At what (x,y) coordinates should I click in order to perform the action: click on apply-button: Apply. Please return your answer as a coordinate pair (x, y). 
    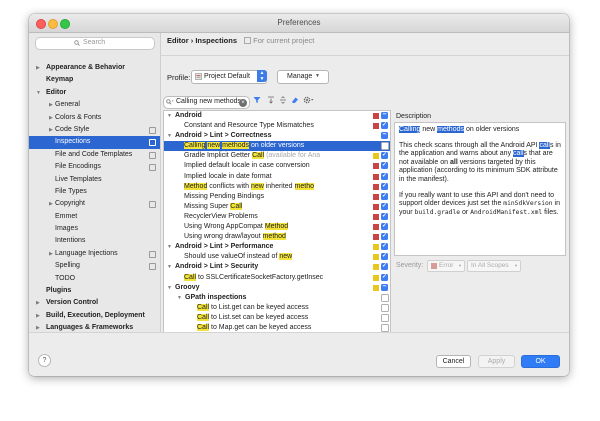
    Looking at the image, I should click on (496, 361).